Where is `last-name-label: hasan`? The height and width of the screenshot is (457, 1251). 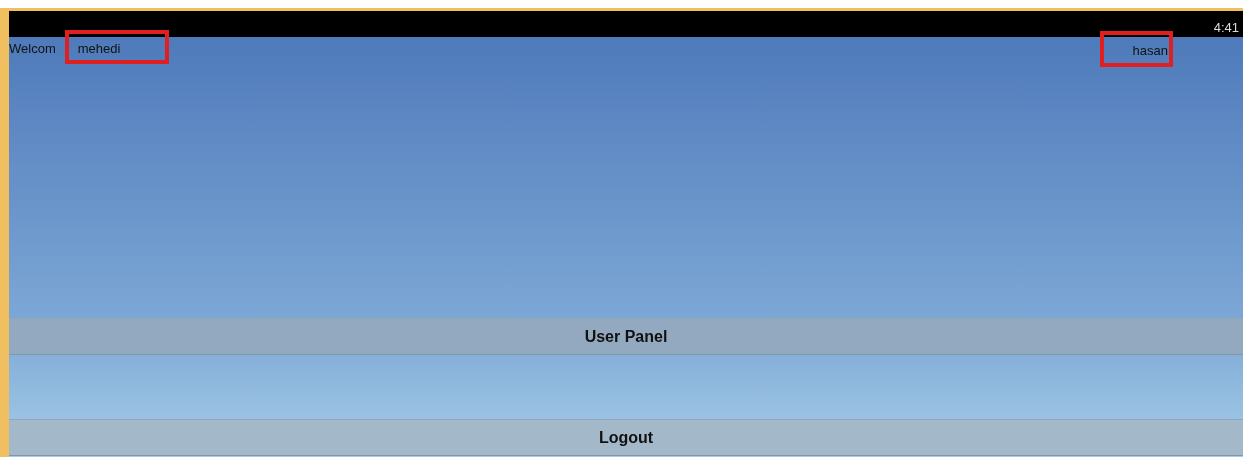 last-name-label: hasan is located at coordinates (1150, 50).